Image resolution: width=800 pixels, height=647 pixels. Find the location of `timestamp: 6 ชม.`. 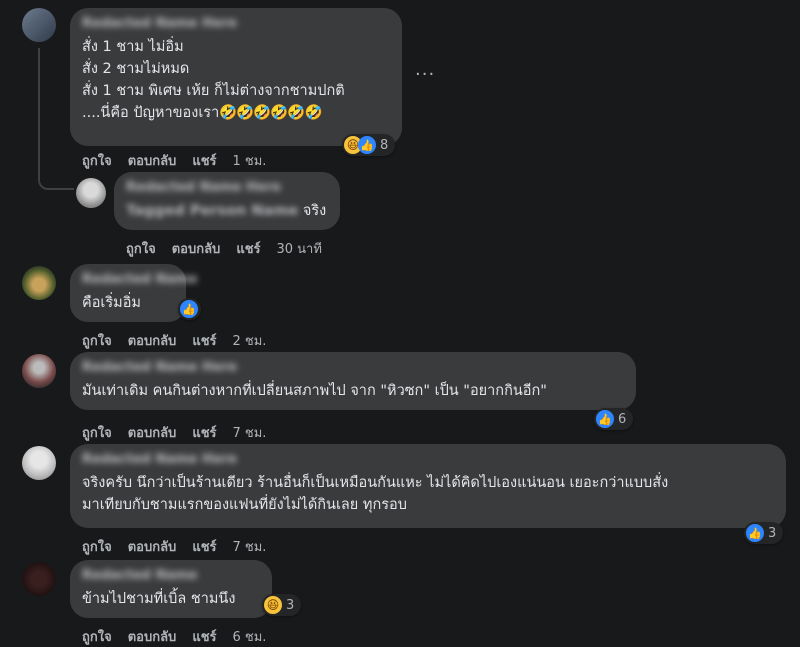

timestamp: 6 ชม. is located at coordinates (250, 636).